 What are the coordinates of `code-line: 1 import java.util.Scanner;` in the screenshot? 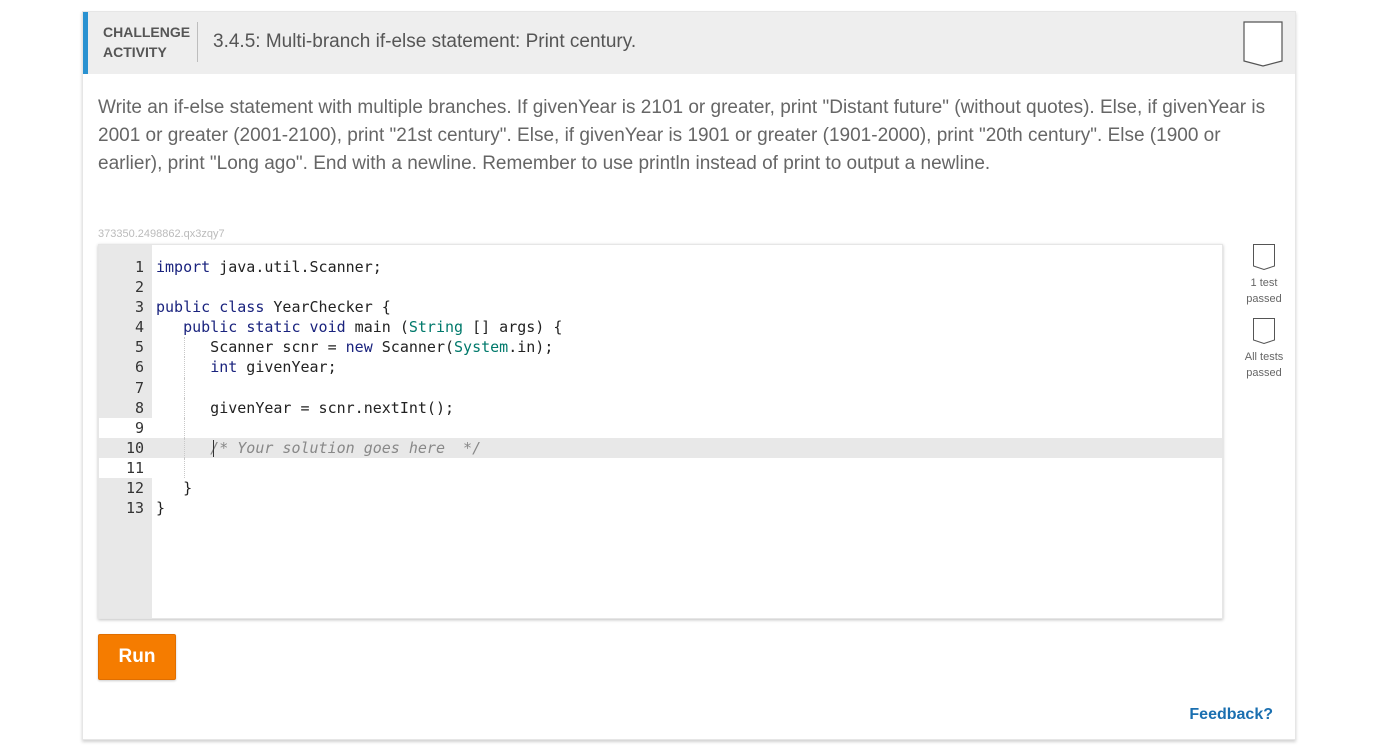 It's located at (660, 267).